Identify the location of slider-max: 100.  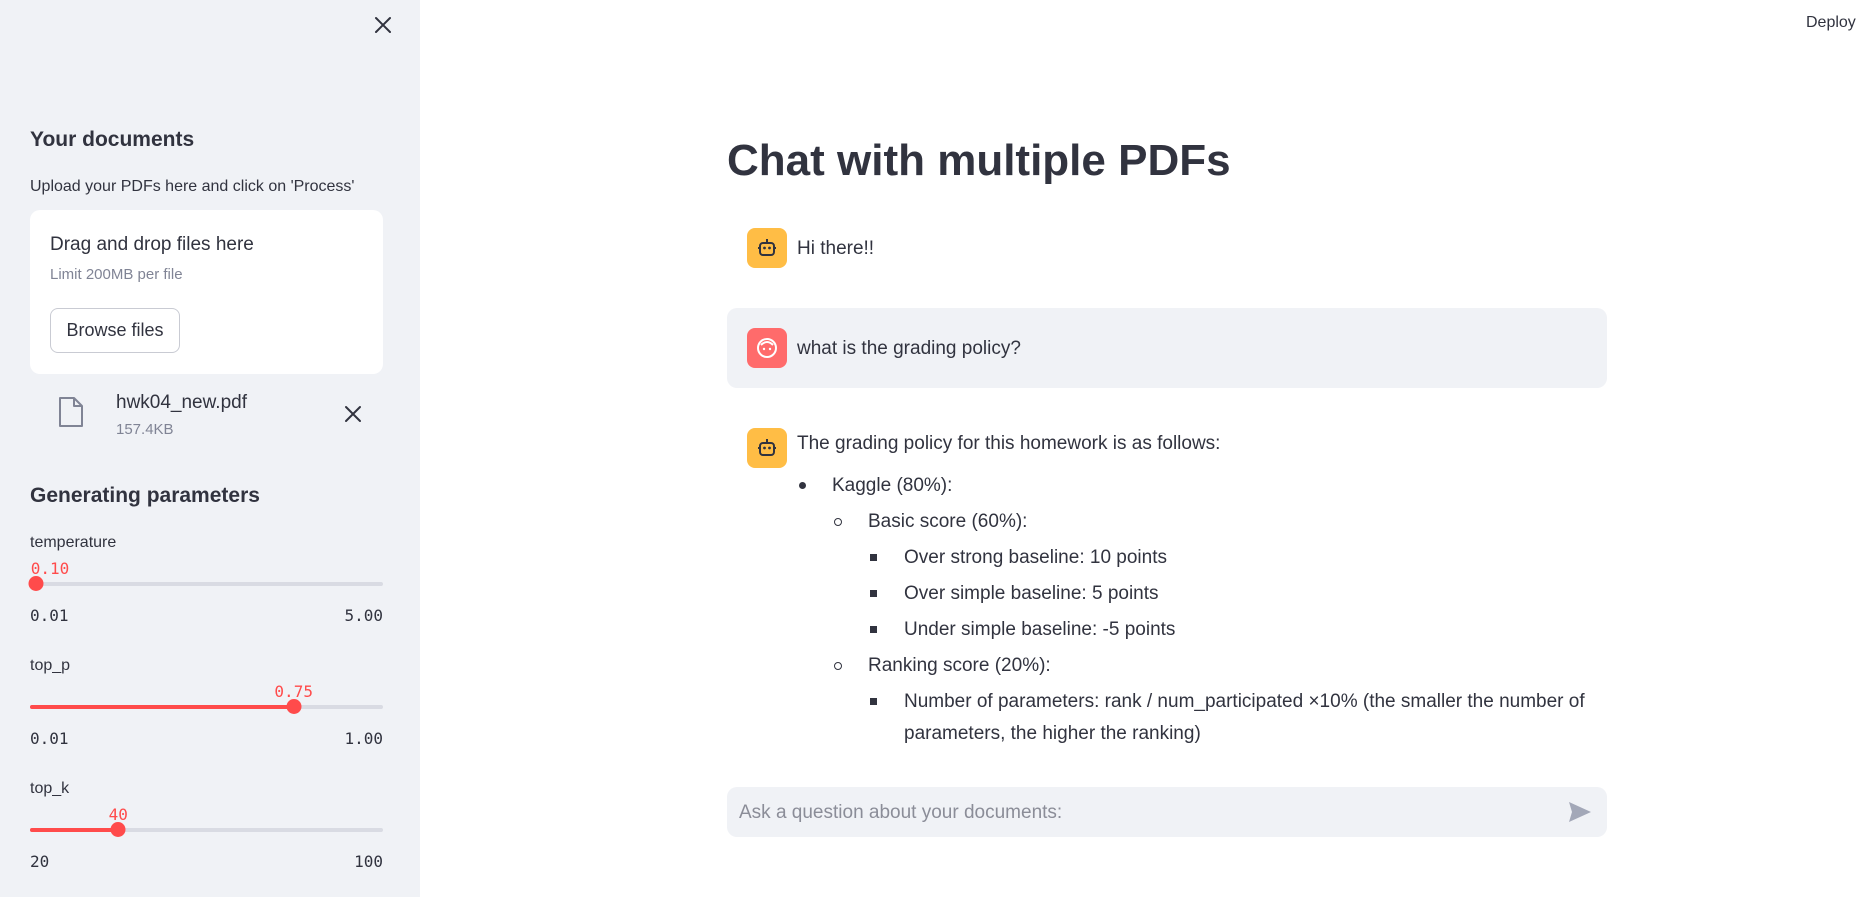
(368, 861).